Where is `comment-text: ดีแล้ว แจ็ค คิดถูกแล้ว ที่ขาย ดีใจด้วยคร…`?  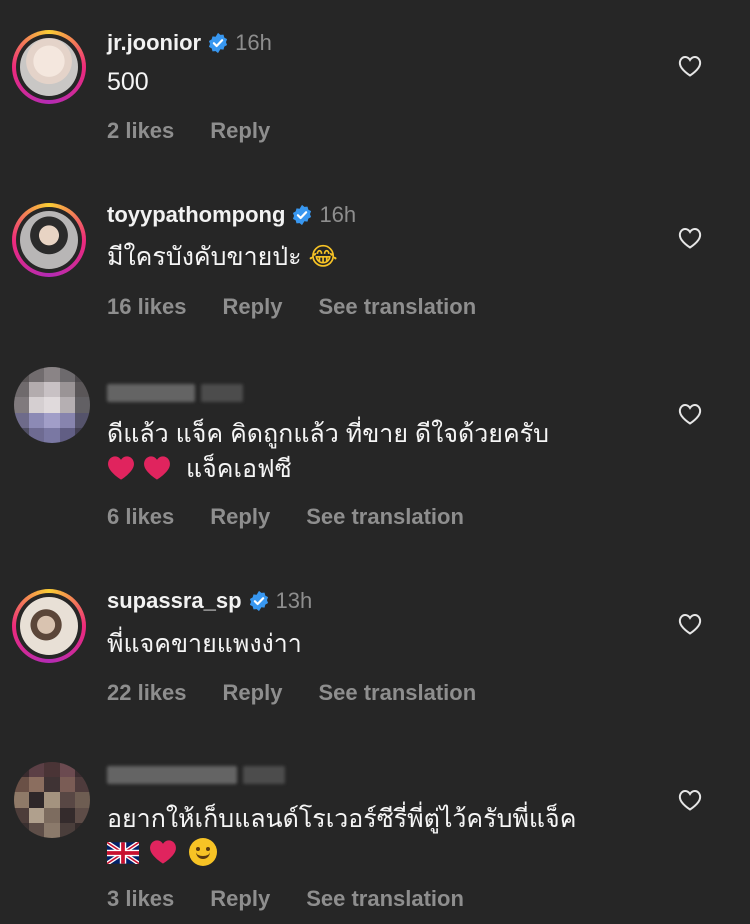 comment-text: ดีแล้ว แจ็ค คิดถูกแล้ว ที่ขาย ดีใจด้วยคร… is located at coordinates (328, 434).